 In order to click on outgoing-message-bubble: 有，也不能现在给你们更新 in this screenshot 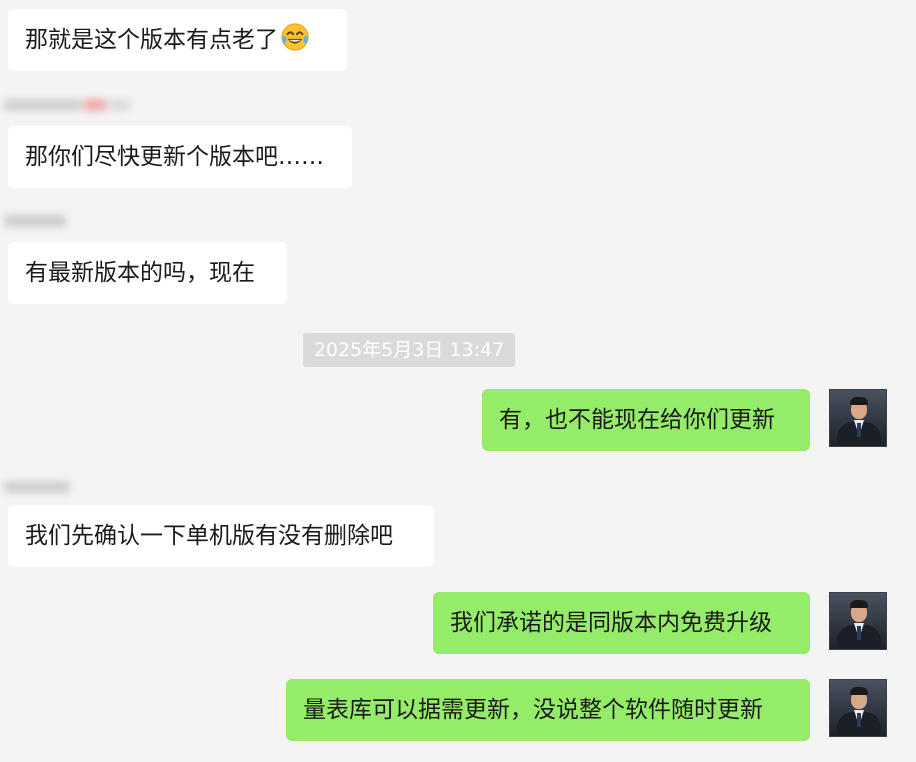, I will do `click(646, 420)`.